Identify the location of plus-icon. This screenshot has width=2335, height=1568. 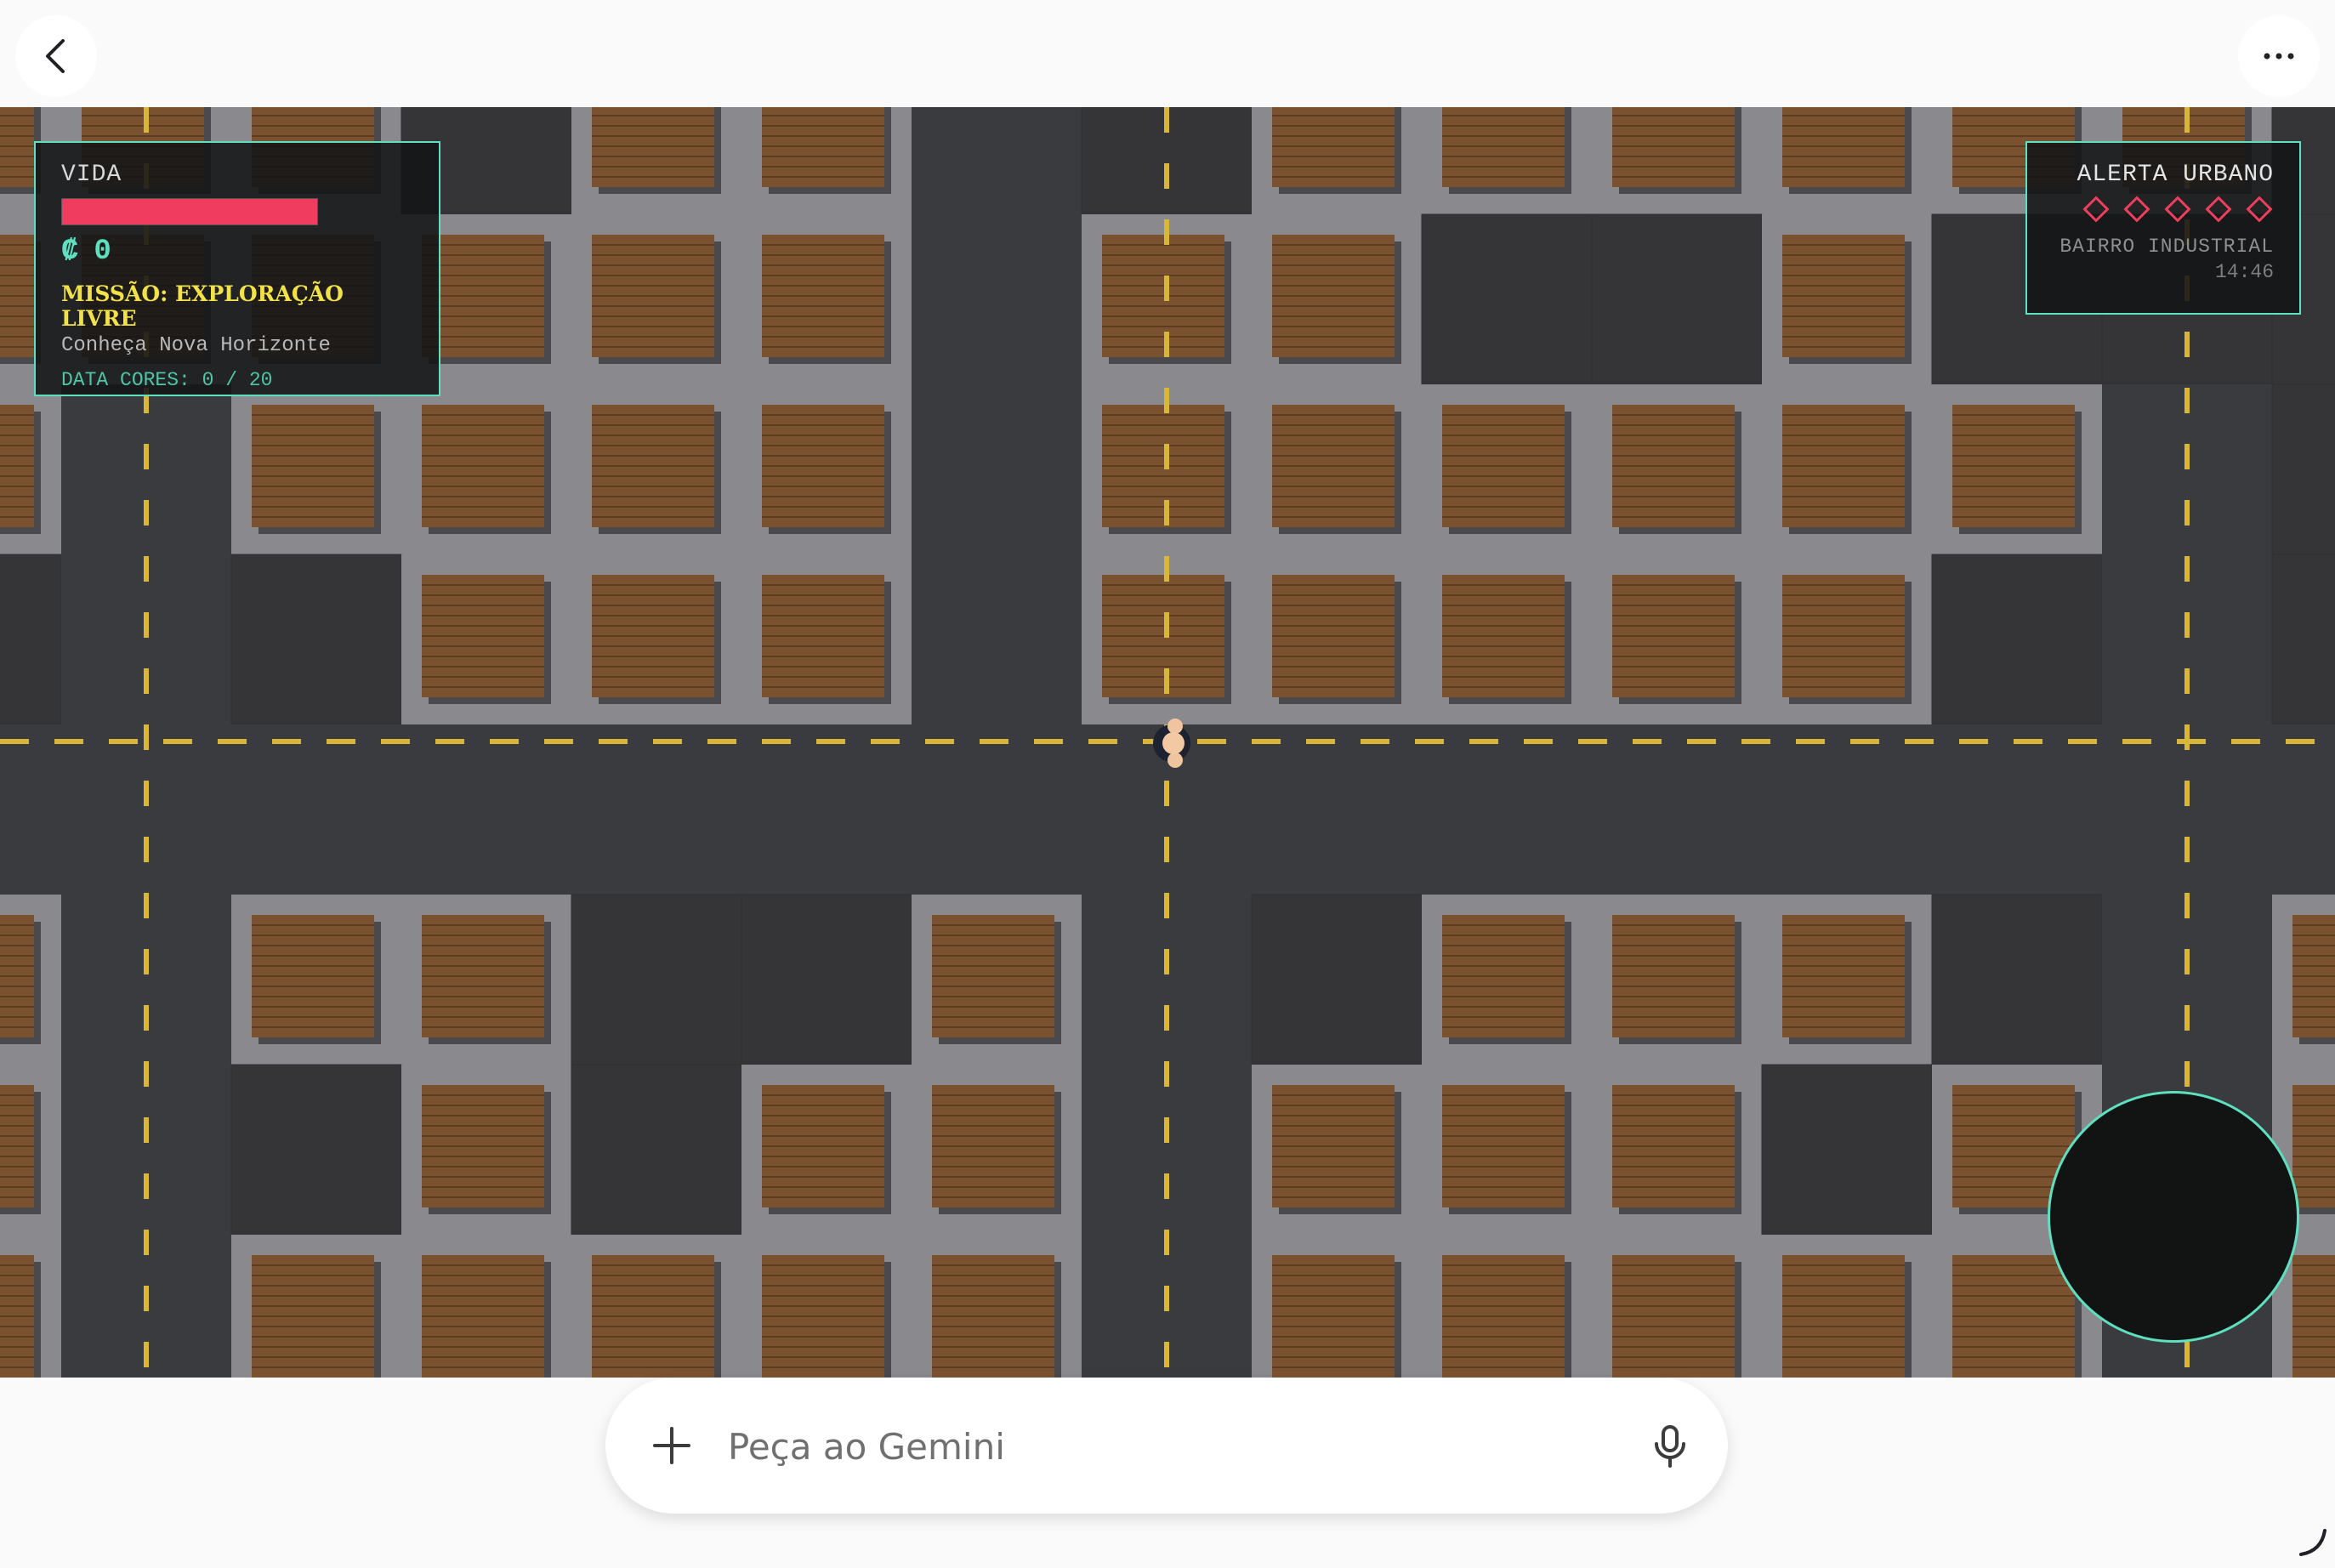
(671, 1445).